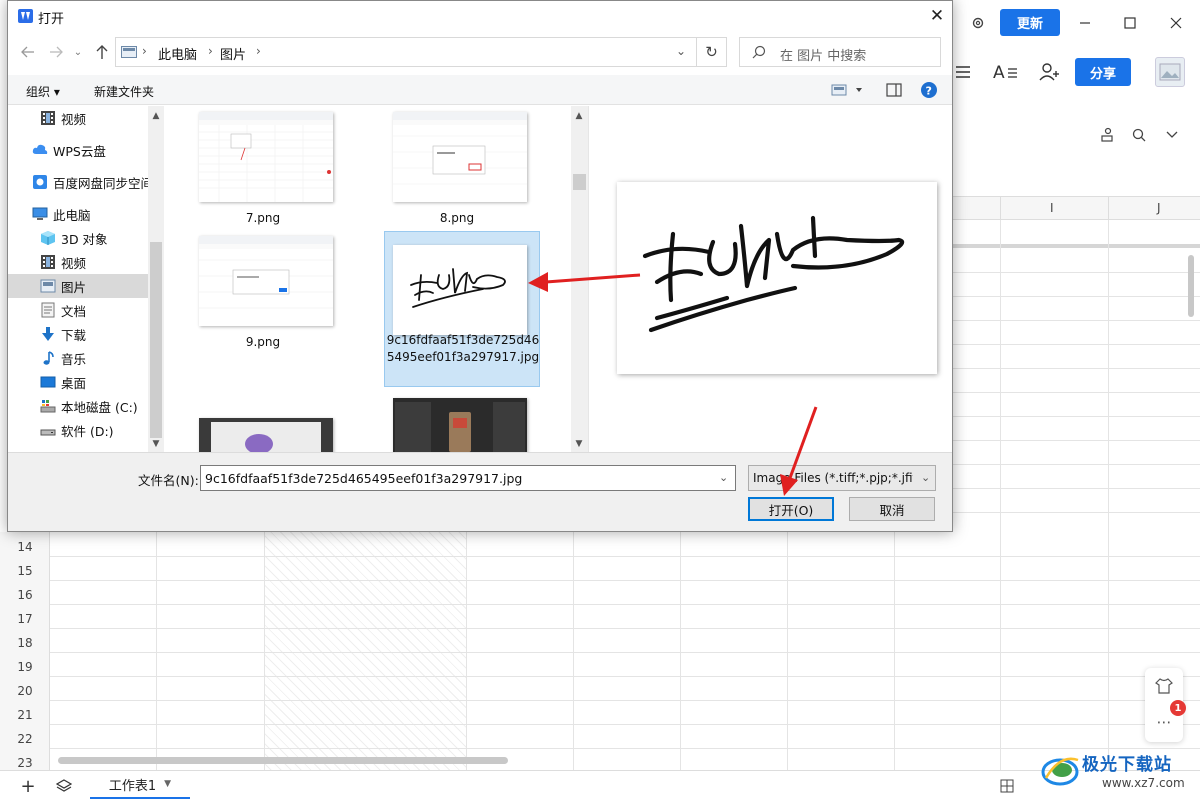  I want to click on recent-dropdown-icon: ⌄, so click(78, 52).